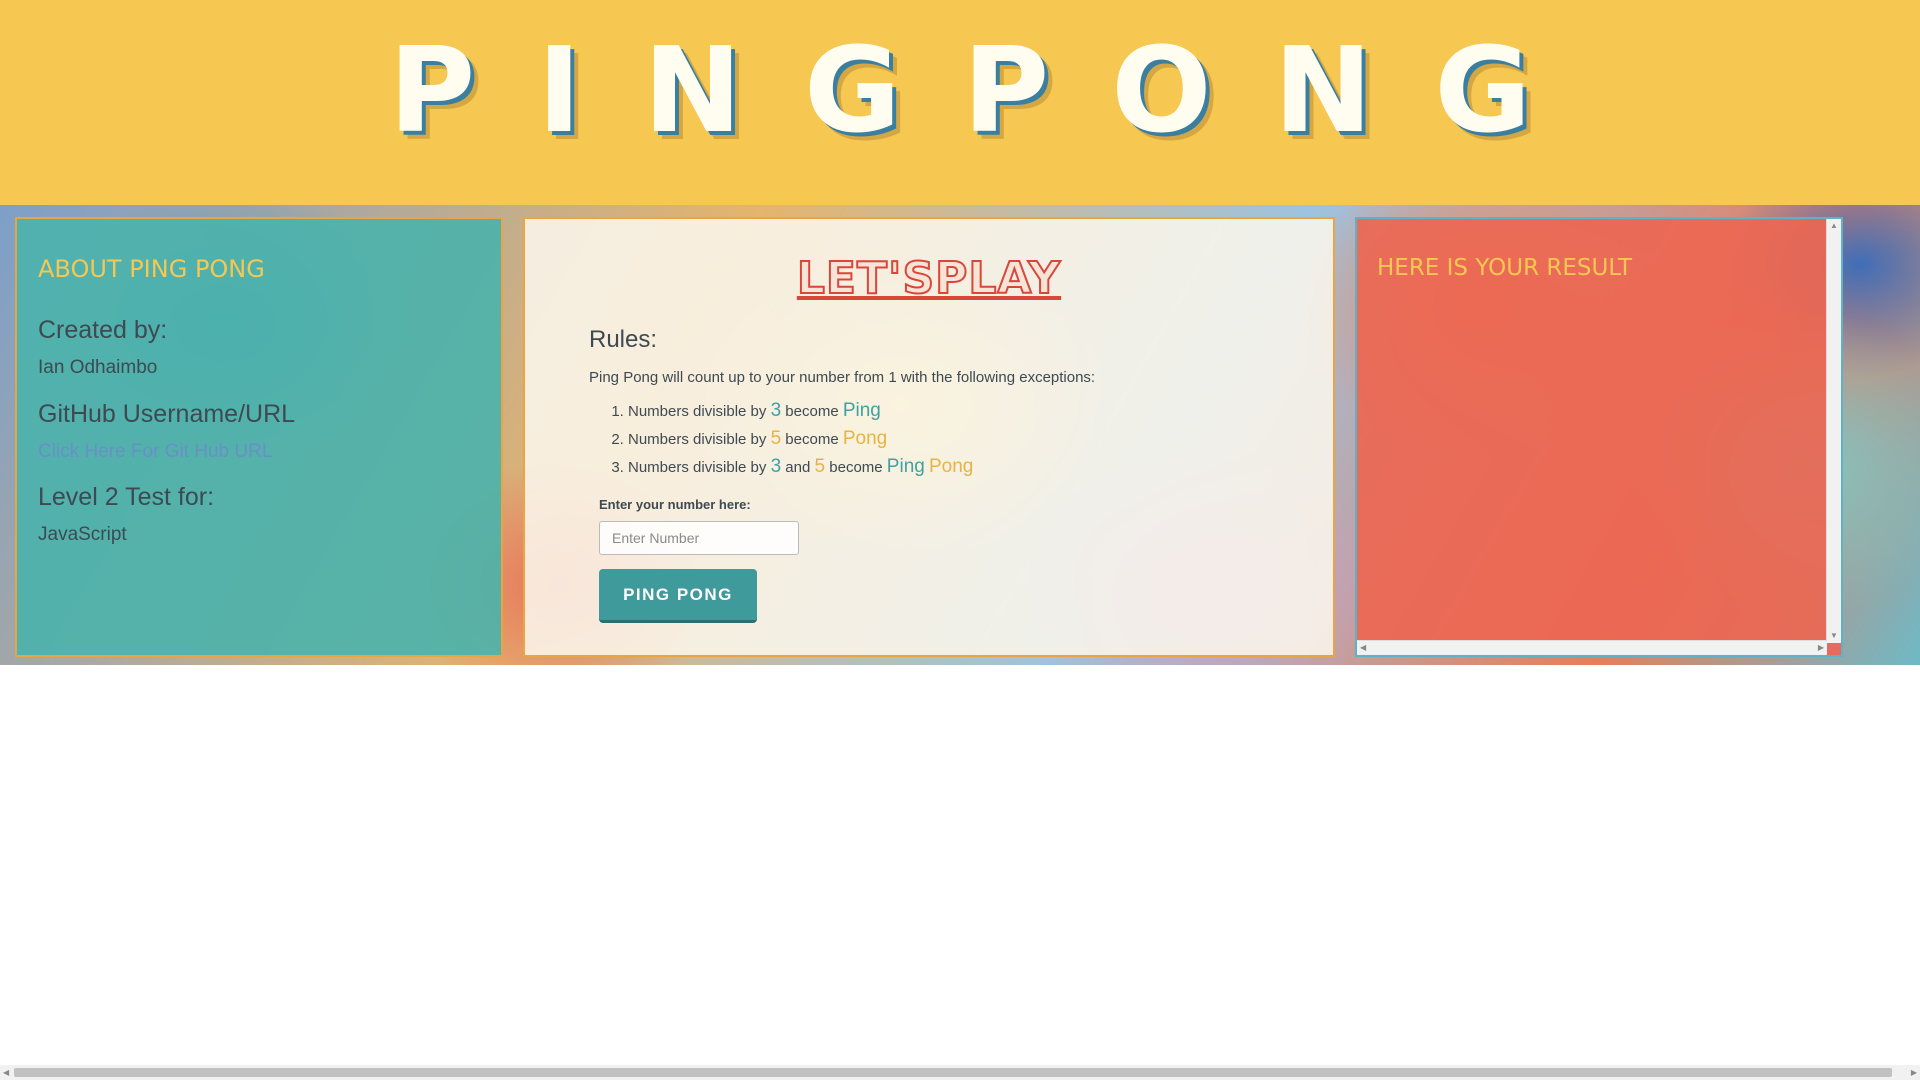 This screenshot has height=1080, width=1920. Describe the element at coordinates (929, 278) in the screenshot. I see `play-heading: LET'SPLAY` at that location.